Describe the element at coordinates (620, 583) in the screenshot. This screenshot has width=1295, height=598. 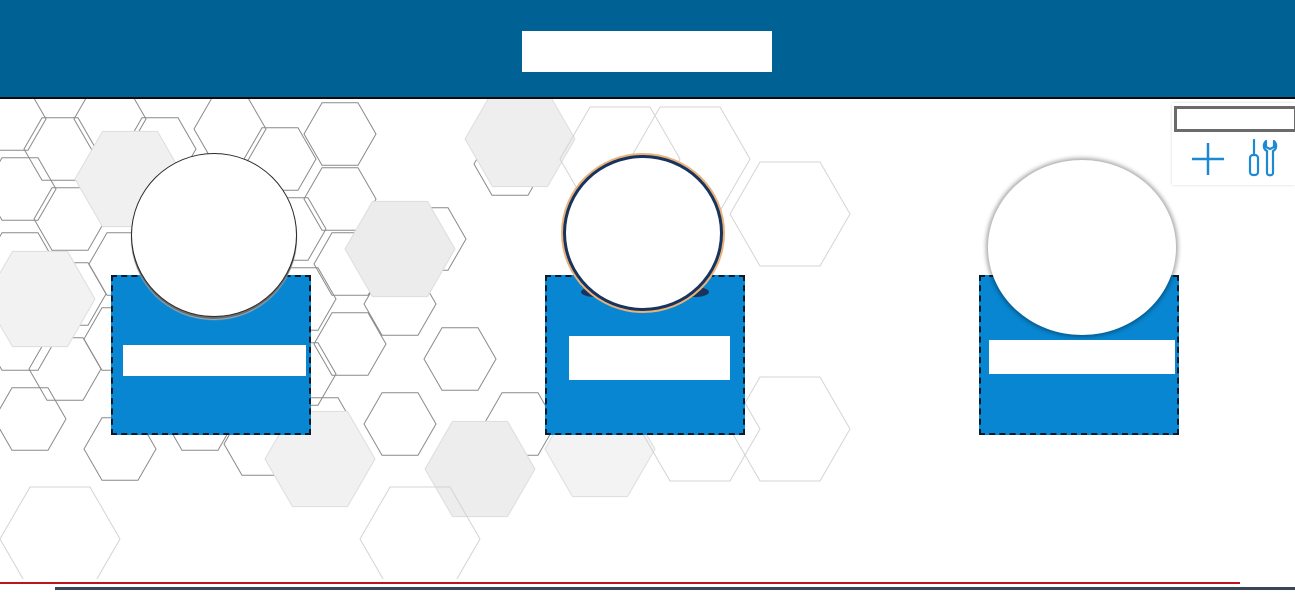
I see `footer-accent-line` at that location.